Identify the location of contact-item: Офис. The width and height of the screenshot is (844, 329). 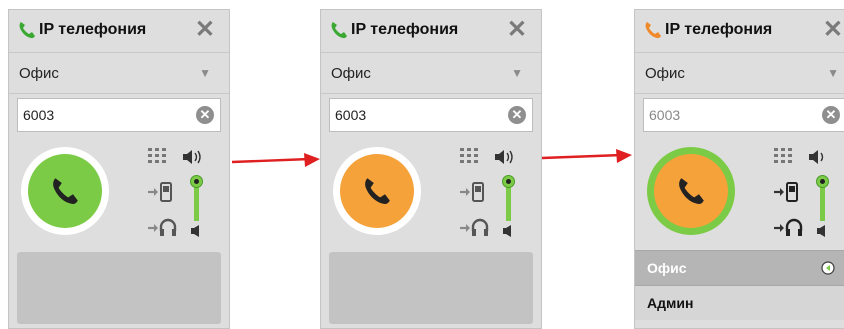
(739, 267).